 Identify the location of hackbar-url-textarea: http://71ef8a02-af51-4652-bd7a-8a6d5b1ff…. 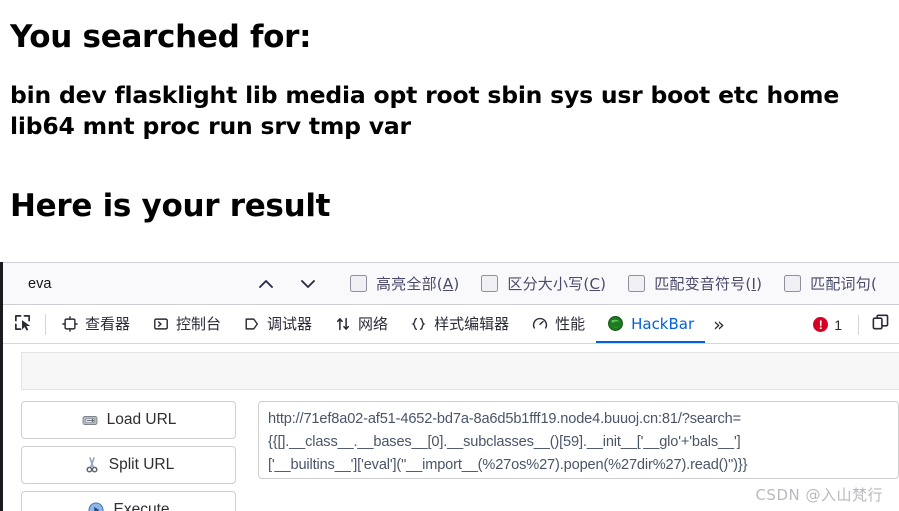
(578, 440).